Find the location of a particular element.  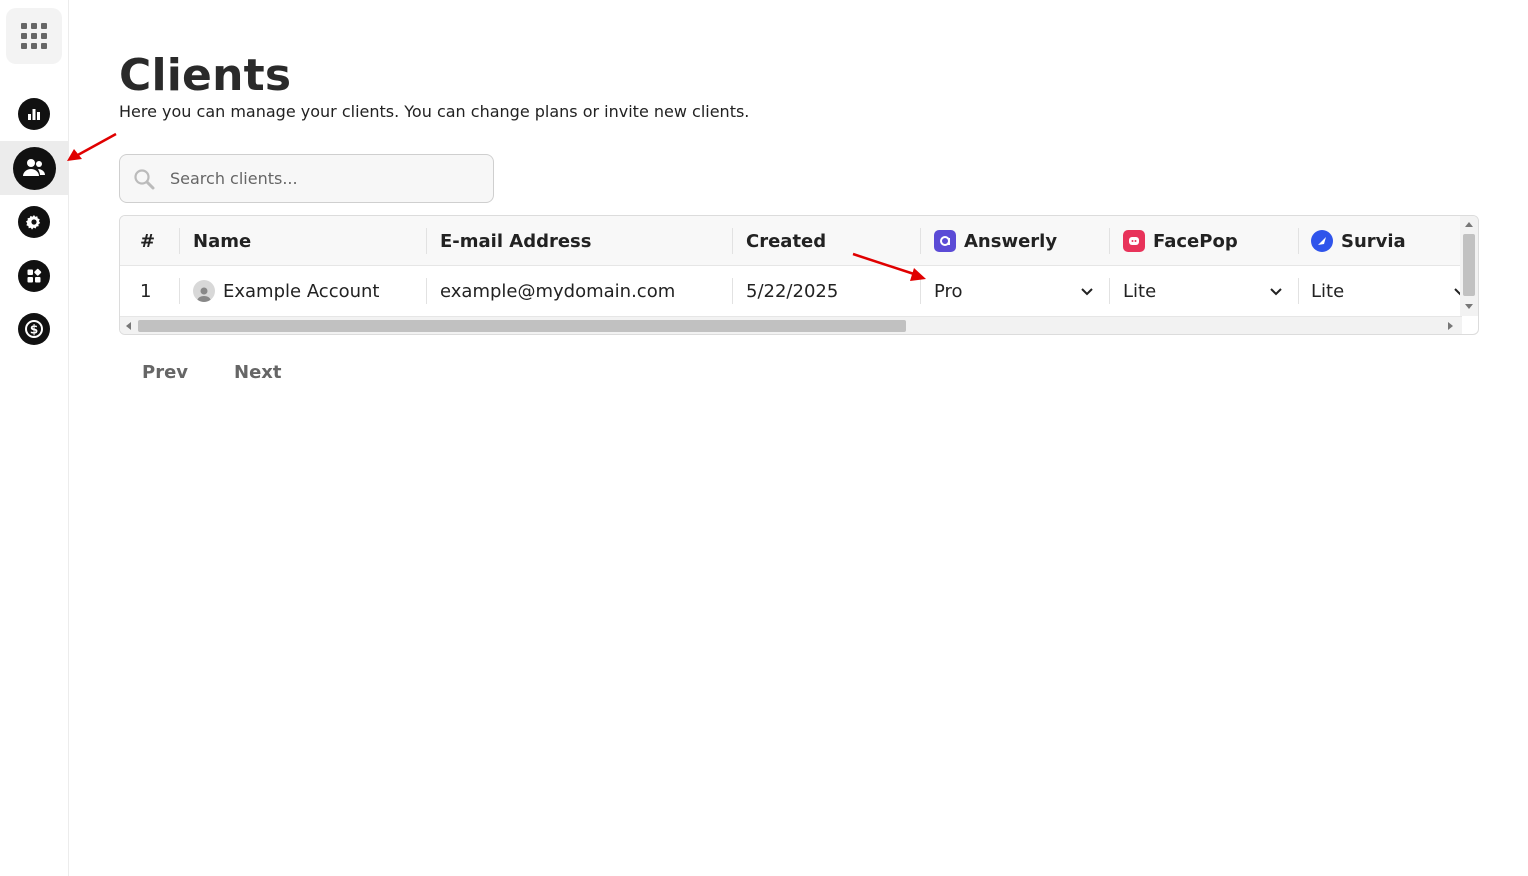

facepop-logo-icon is located at coordinates (1134, 241).